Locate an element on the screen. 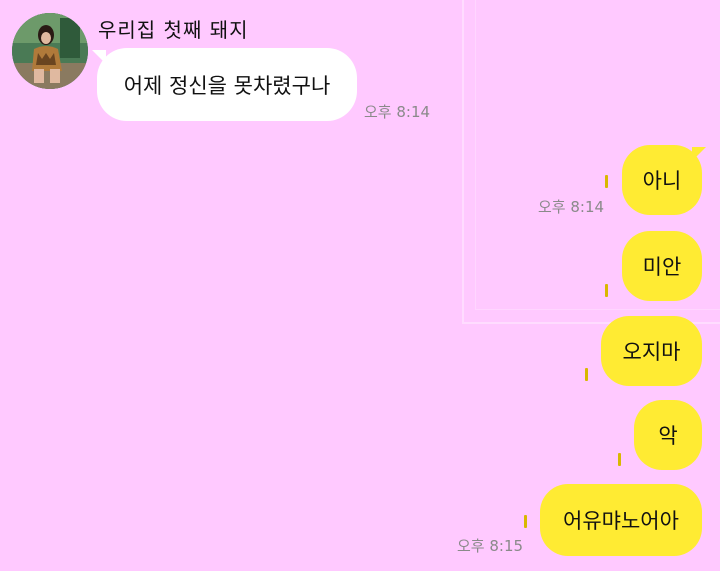 The image size is (720, 571). outgoing-message-text: 미안 is located at coordinates (662, 267).